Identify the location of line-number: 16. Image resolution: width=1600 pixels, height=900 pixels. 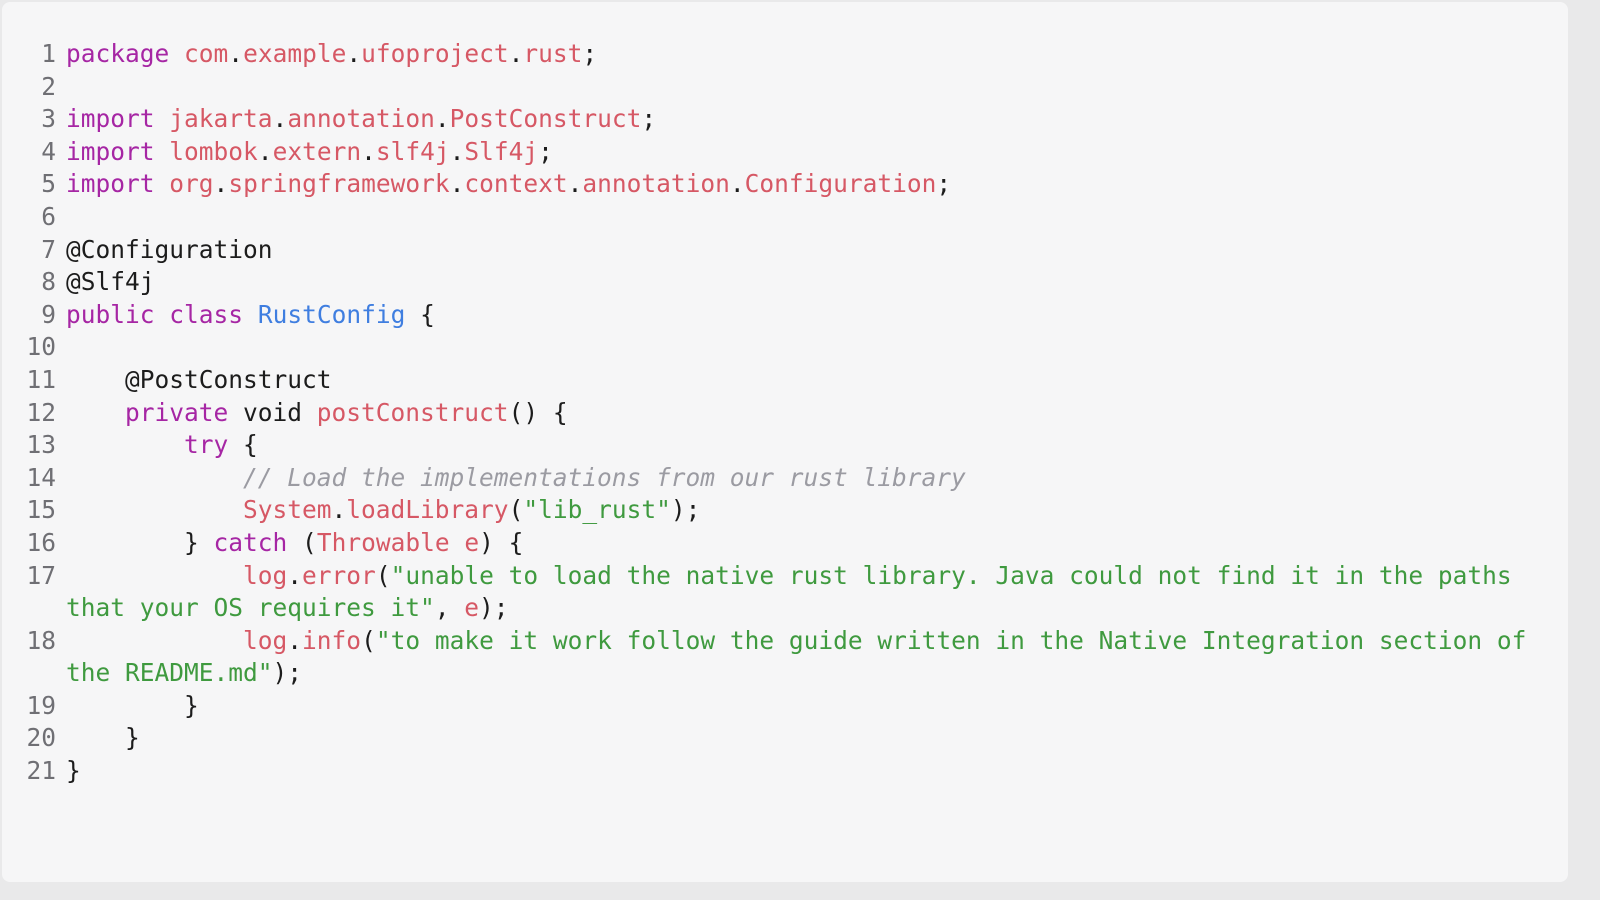
(41, 542).